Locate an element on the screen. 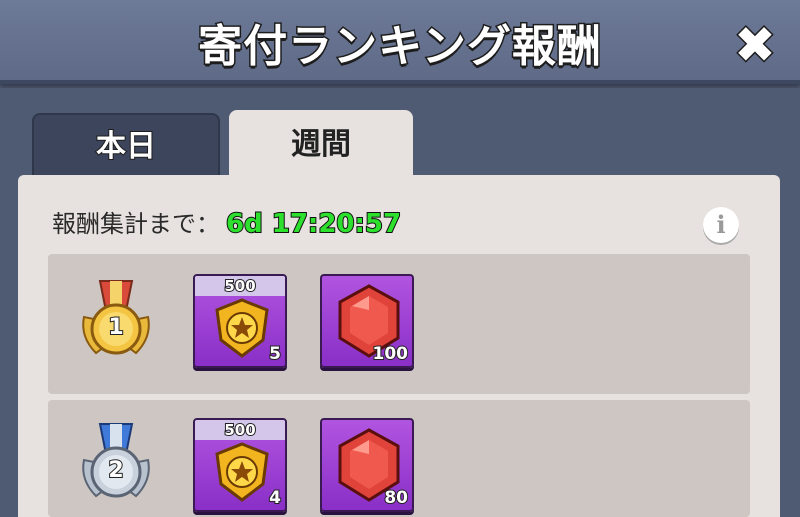 Image resolution: width=800 pixels, height=517 pixels. close-button: ✖ is located at coordinates (755, 45).